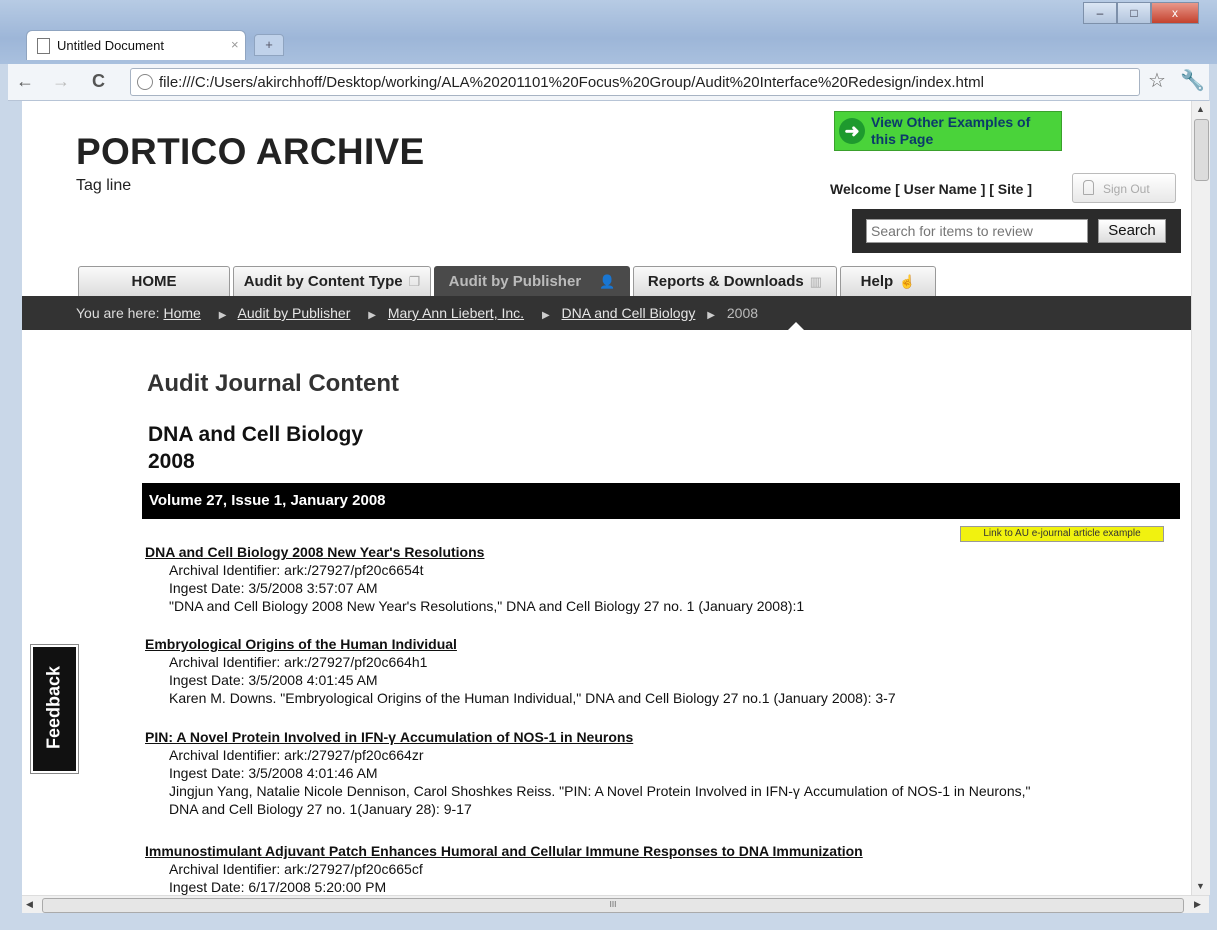 This screenshot has height=930, width=1217. What do you see at coordinates (323, 281) in the screenshot?
I see `tab-content-type-label: Audit by Content Type` at bounding box center [323, 281].